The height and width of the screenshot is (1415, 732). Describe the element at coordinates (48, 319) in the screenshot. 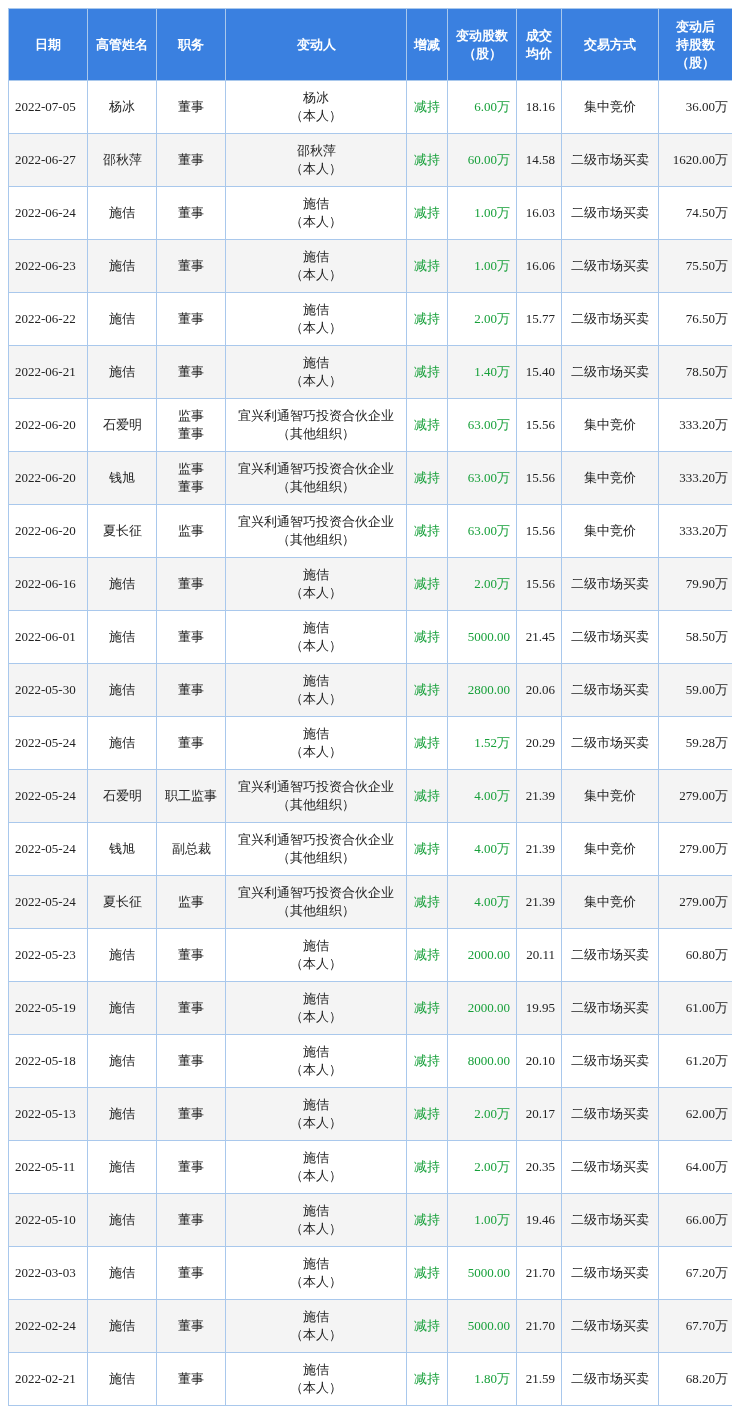

I see `table-cell: 2022-06-22` at that location.